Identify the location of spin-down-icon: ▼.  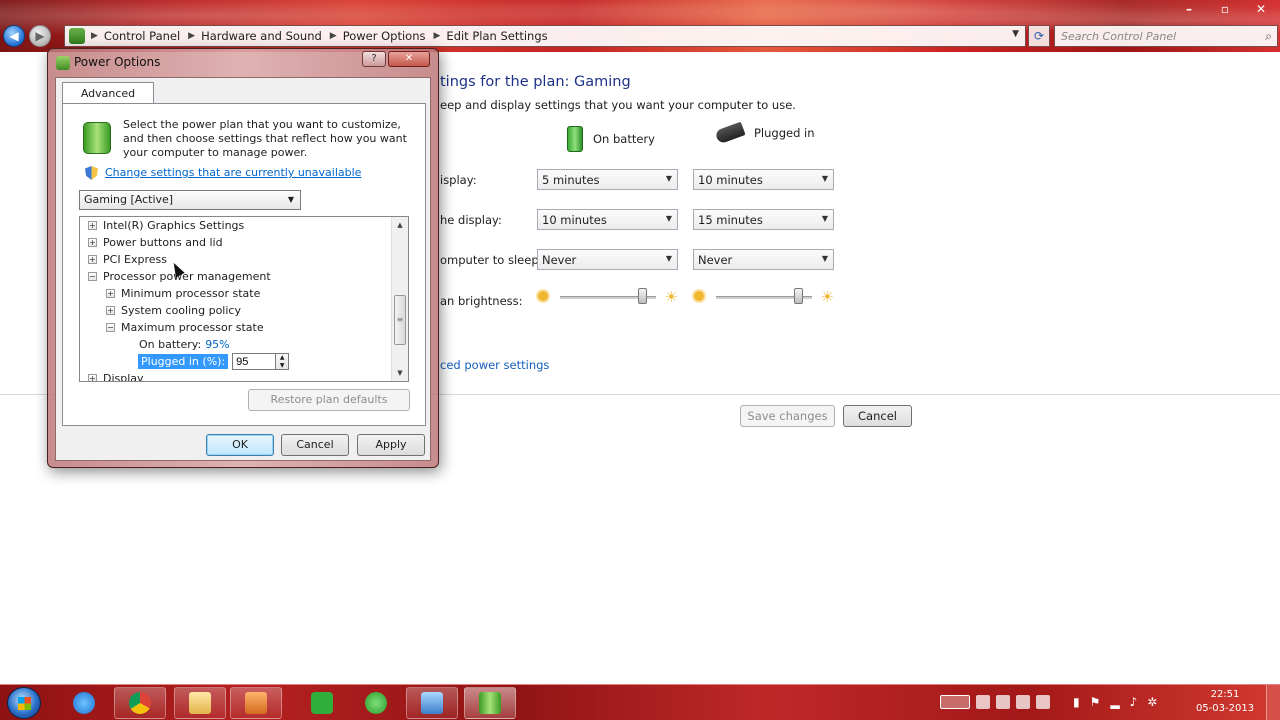
(282, 366).